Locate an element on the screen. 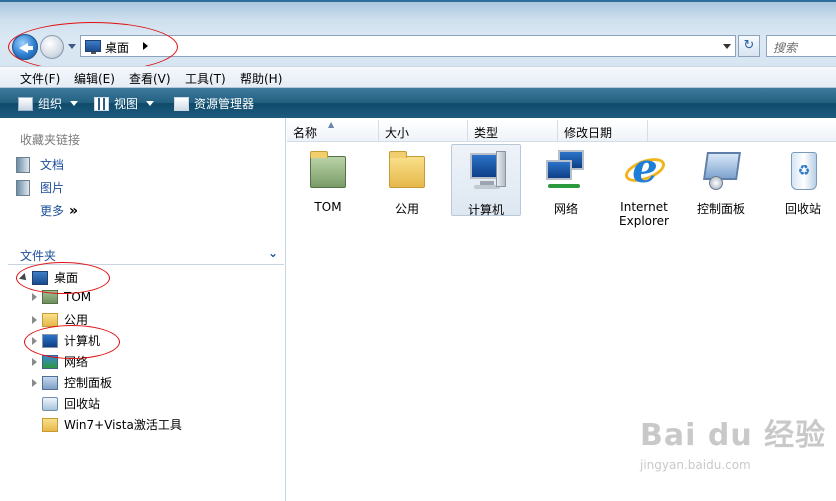 This screenshot has height=501, width=836. tree-label-activation-tool: Win7+Vista激活工具 is located at coordinates (123, 425).